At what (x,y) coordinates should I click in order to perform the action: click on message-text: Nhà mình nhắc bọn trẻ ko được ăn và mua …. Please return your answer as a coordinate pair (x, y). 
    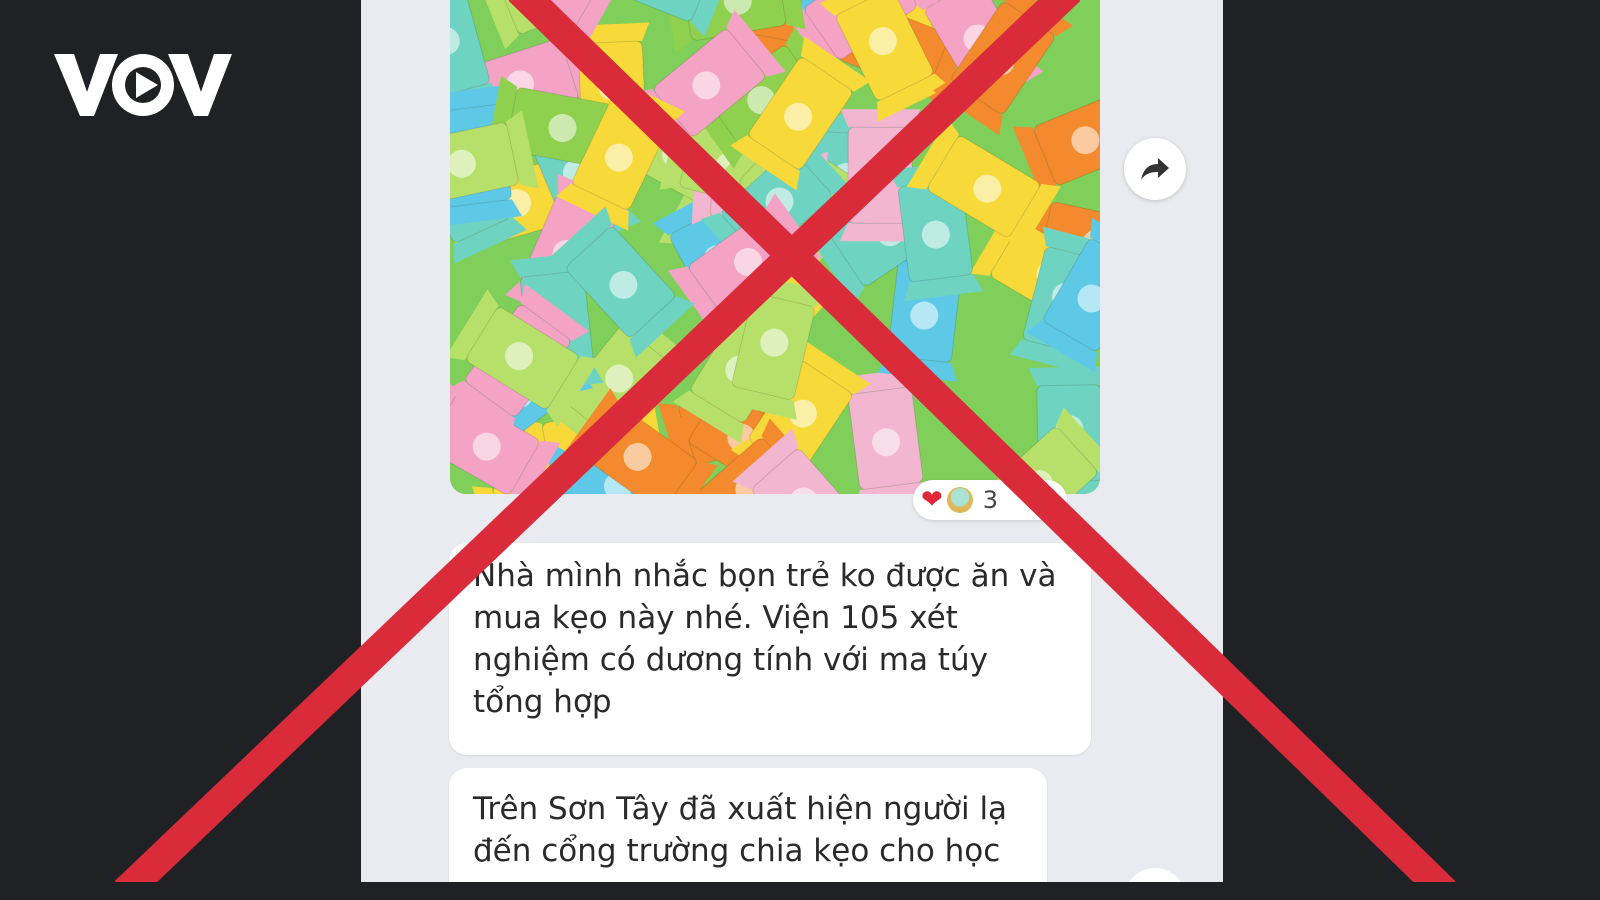
    Looking at the image, I should click on (765, 639).